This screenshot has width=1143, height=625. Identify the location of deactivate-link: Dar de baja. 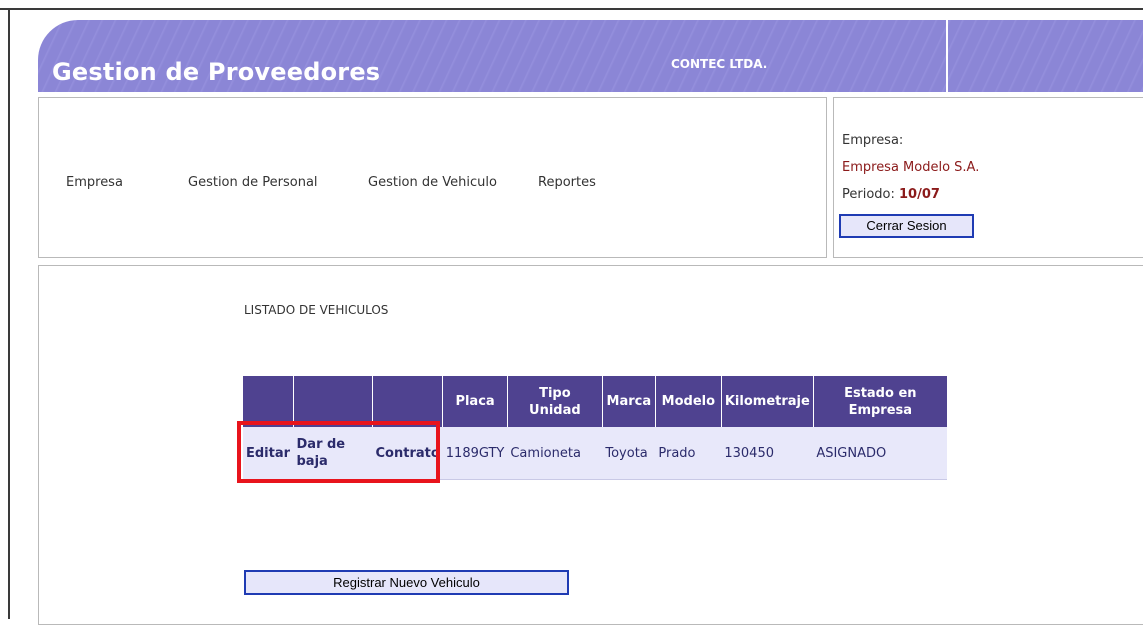
(333, 453).